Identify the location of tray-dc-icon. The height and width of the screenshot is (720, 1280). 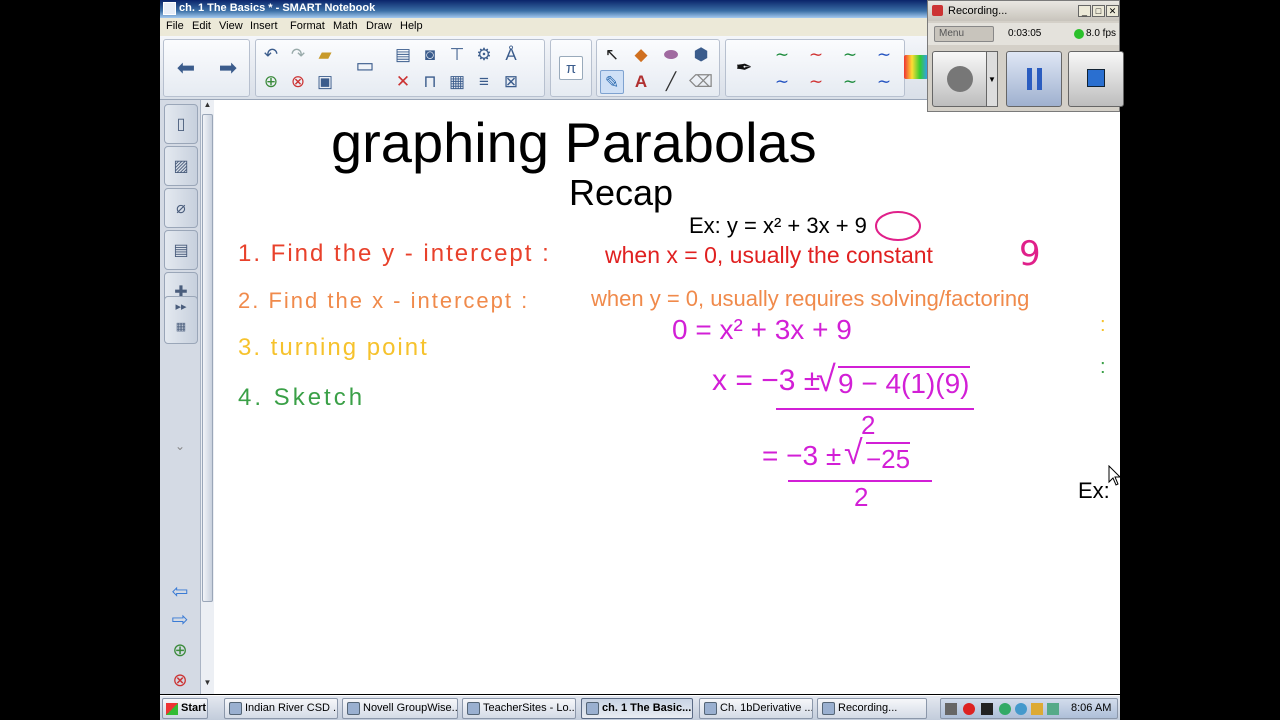
(987, 709).